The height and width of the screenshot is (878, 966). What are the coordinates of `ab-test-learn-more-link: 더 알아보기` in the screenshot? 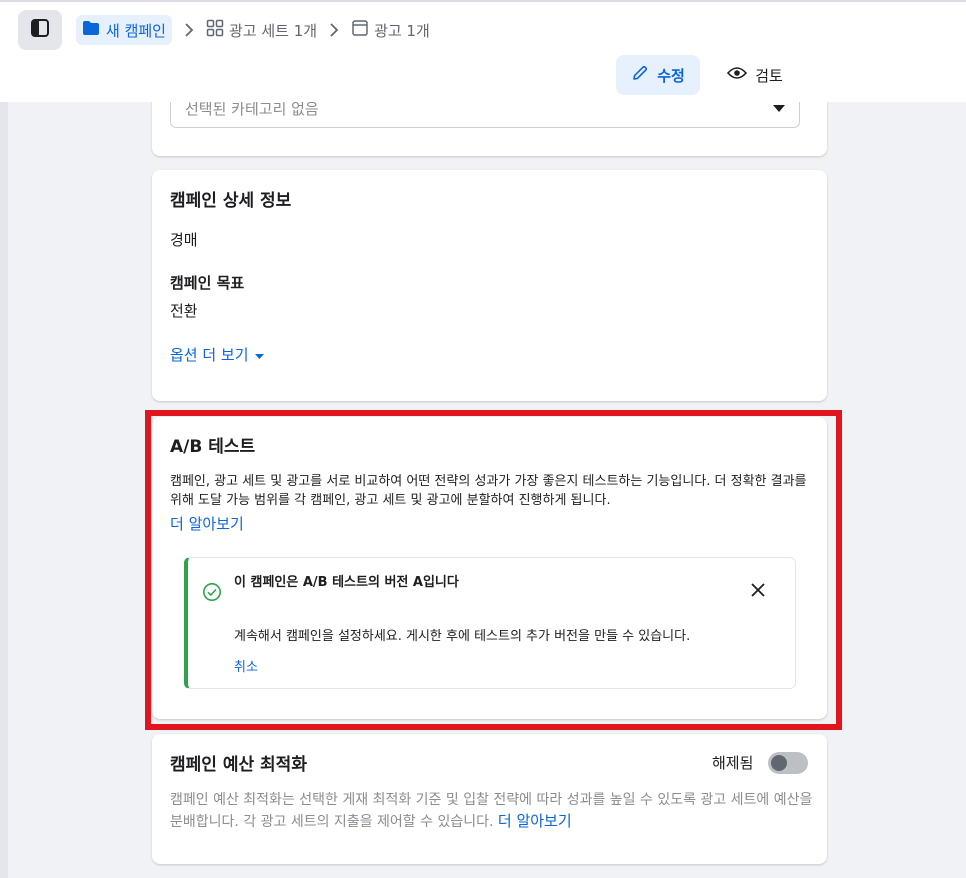 It's located at (207, 523).